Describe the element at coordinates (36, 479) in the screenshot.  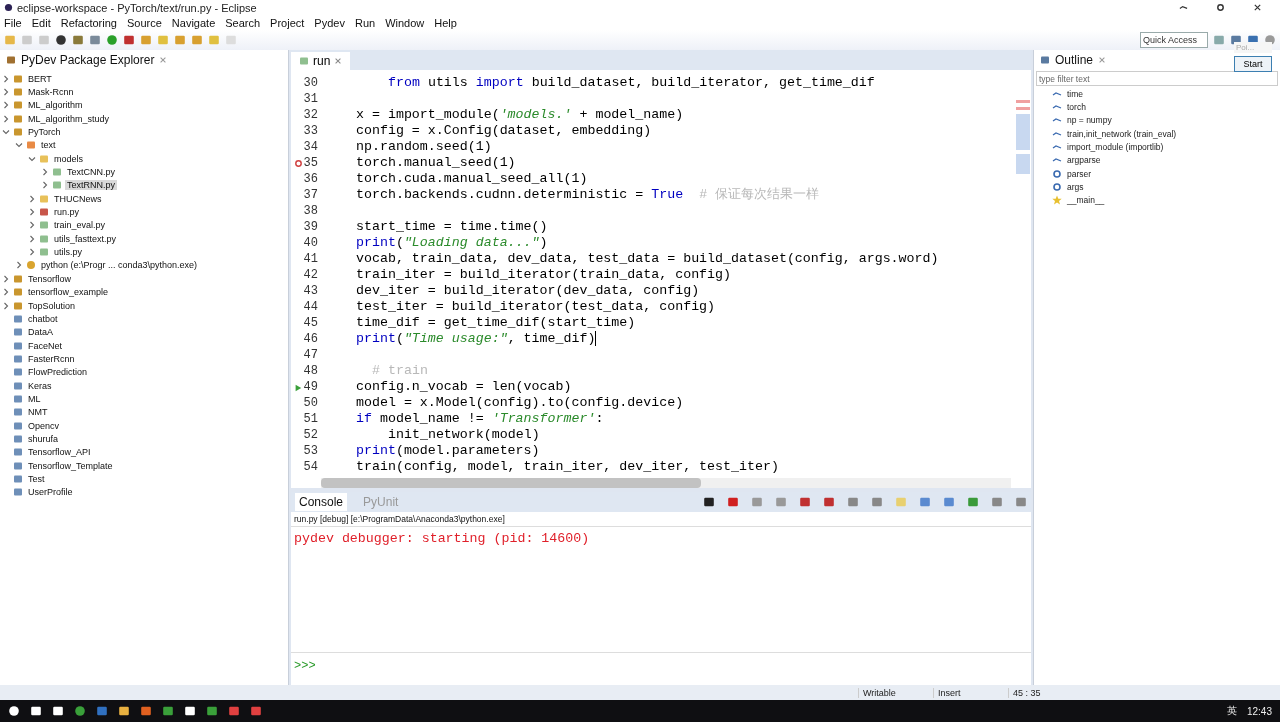
I see `tree-item: Test` at that location.